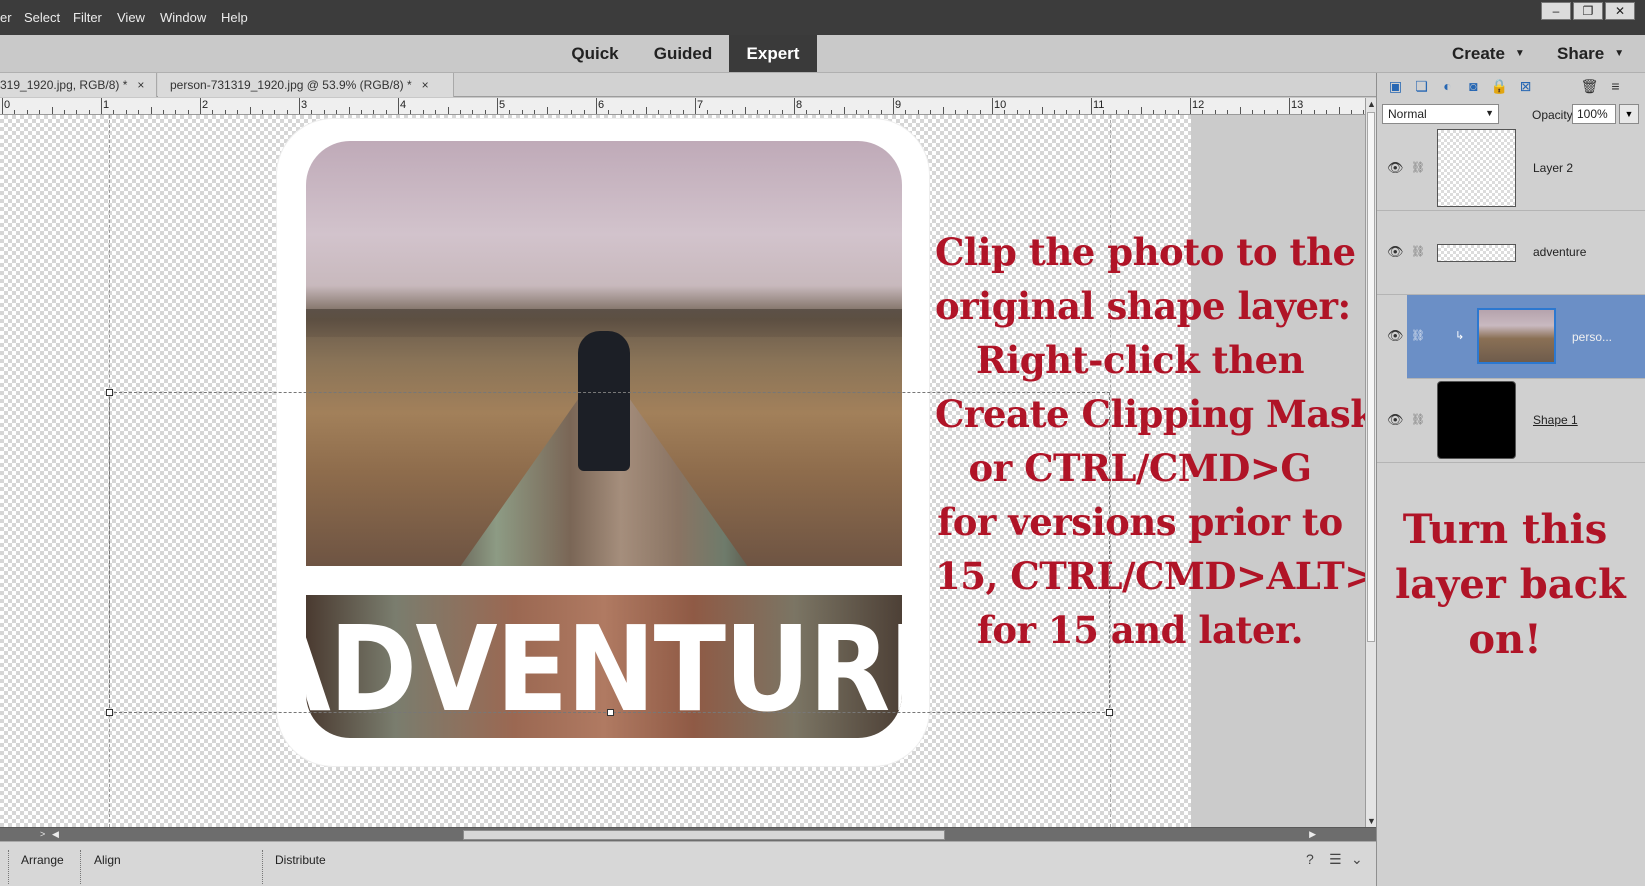  What do you see at coordinates (799, 105) in the screenshot?
I see `ruler-number: 8` at bounding box center [799, 105].